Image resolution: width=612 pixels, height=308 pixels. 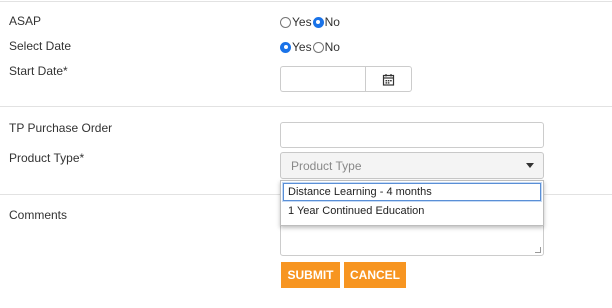 I want to click on top-divider, so click(x=306, y=1).